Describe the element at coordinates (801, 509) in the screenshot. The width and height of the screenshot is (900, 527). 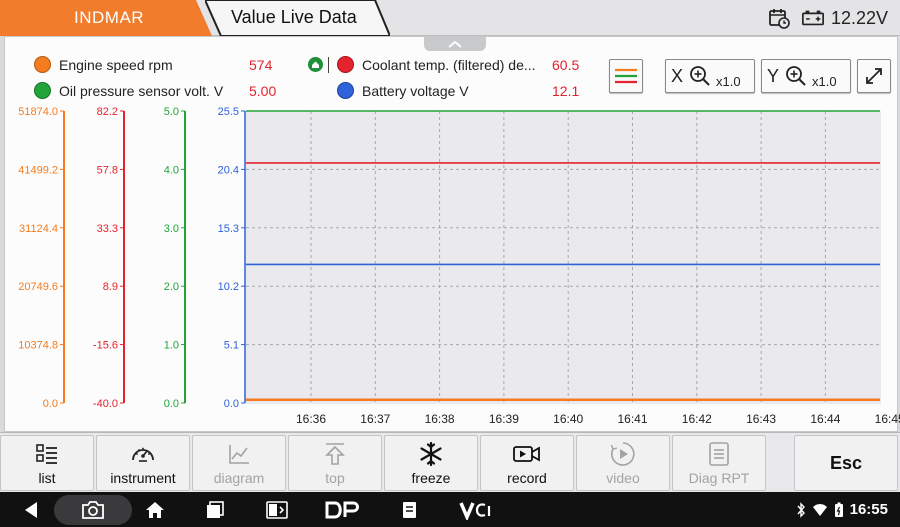
I see `bluetooth-icon` at that location.